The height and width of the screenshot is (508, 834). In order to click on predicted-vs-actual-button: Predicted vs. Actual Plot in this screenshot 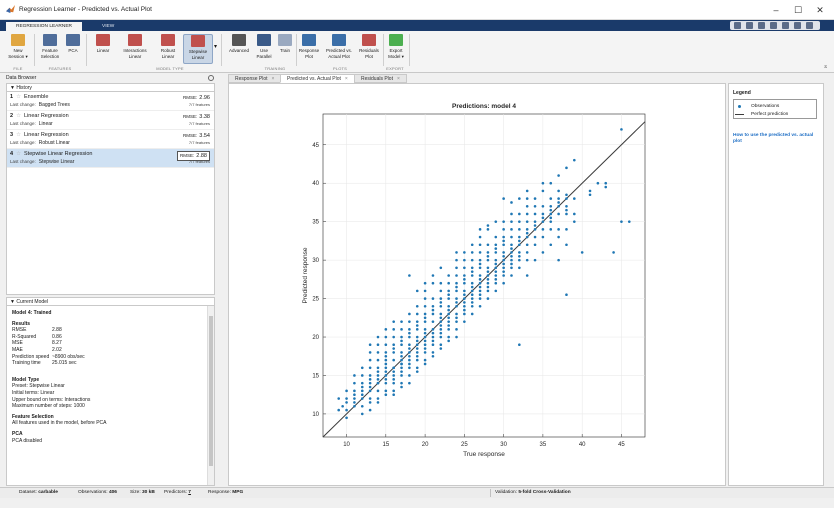, I will do `click(339, 49)`.